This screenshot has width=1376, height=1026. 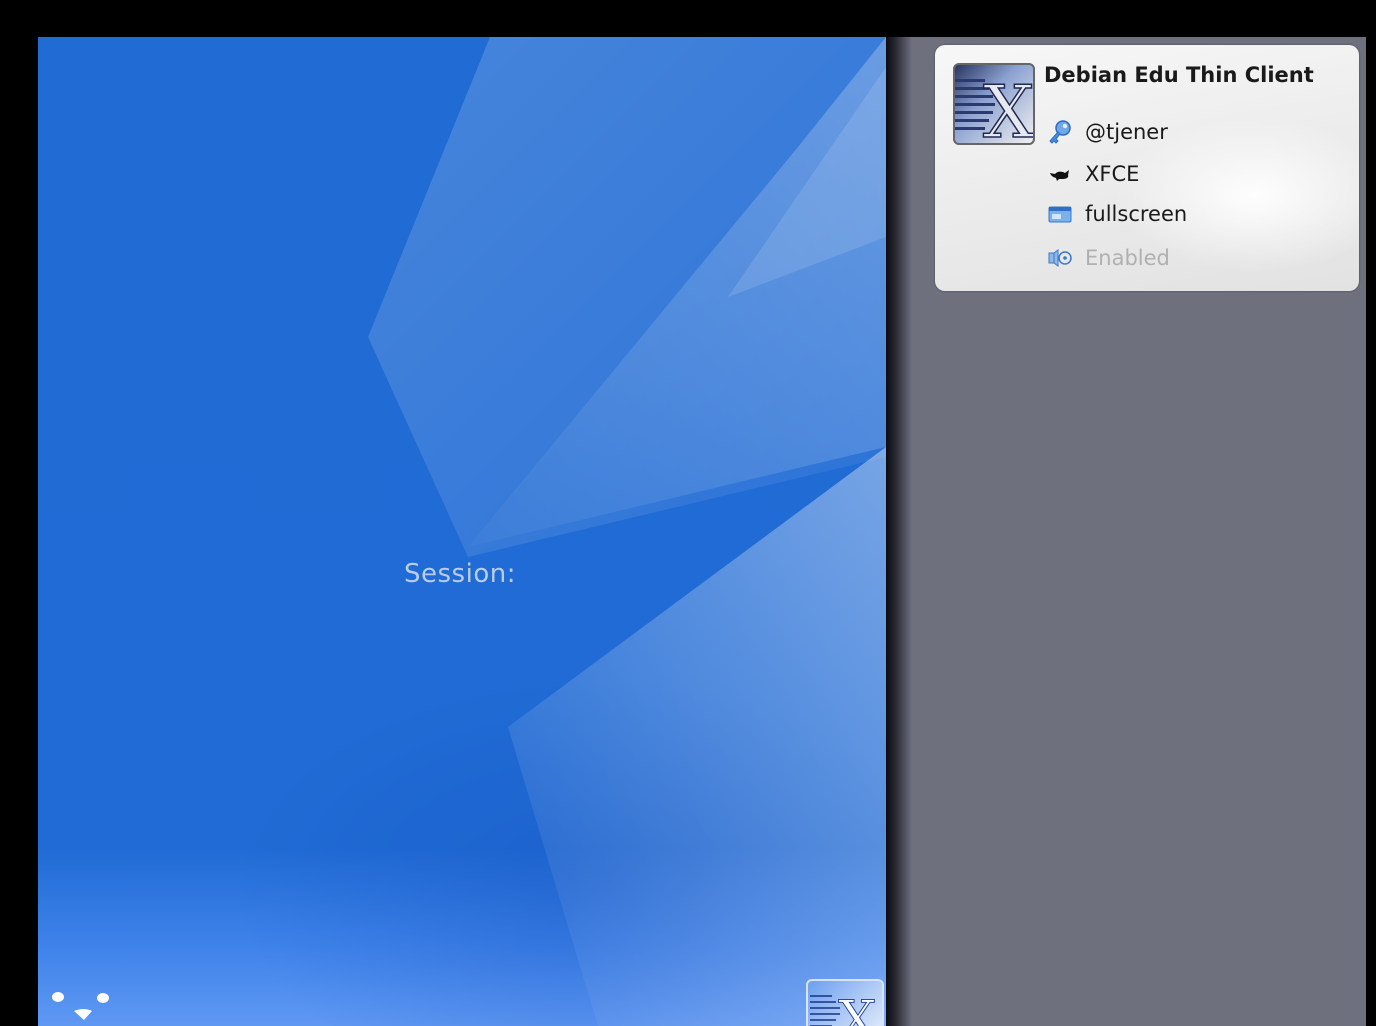 I want to click on paw-logo-icon, so click(x=80, y=1006).